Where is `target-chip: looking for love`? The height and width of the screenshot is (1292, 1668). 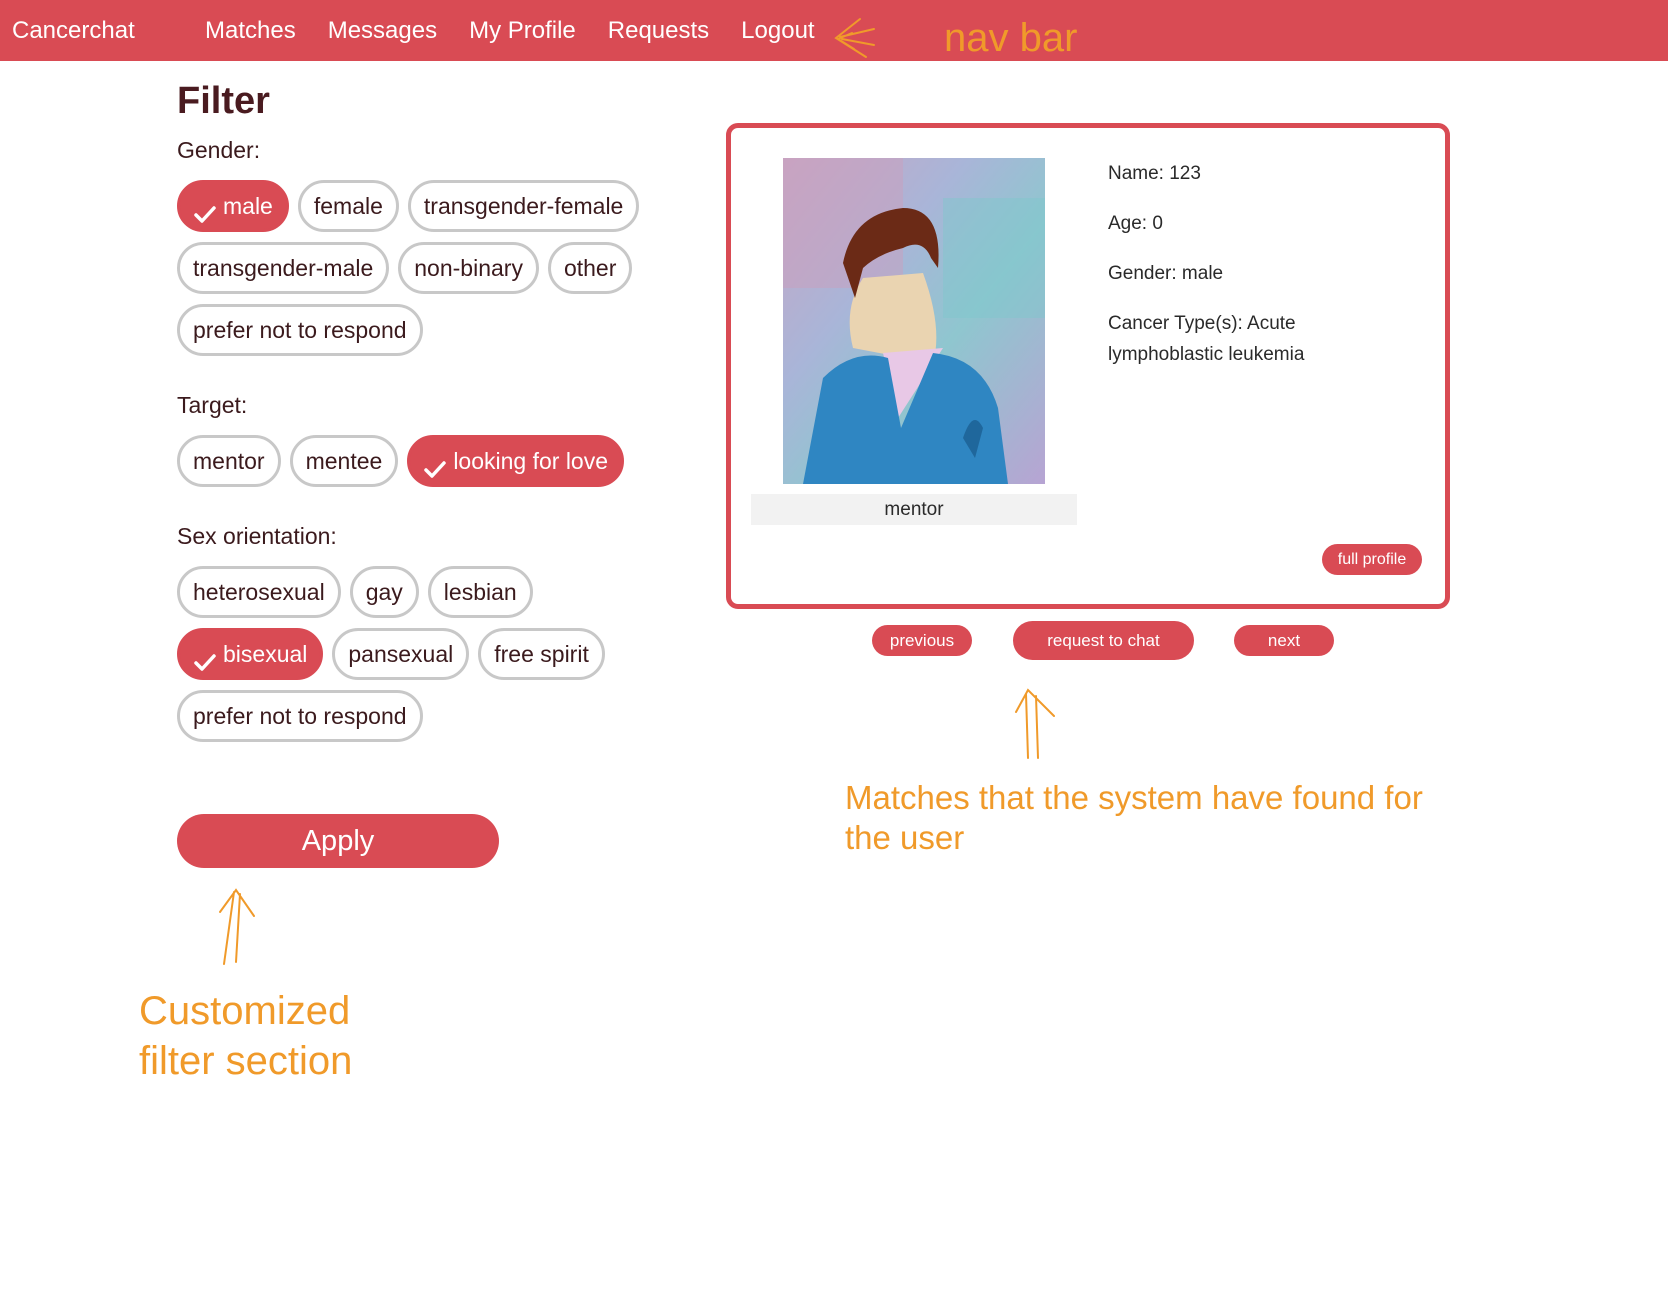 target-chip: looking for love is located at coordinates (516, 461).